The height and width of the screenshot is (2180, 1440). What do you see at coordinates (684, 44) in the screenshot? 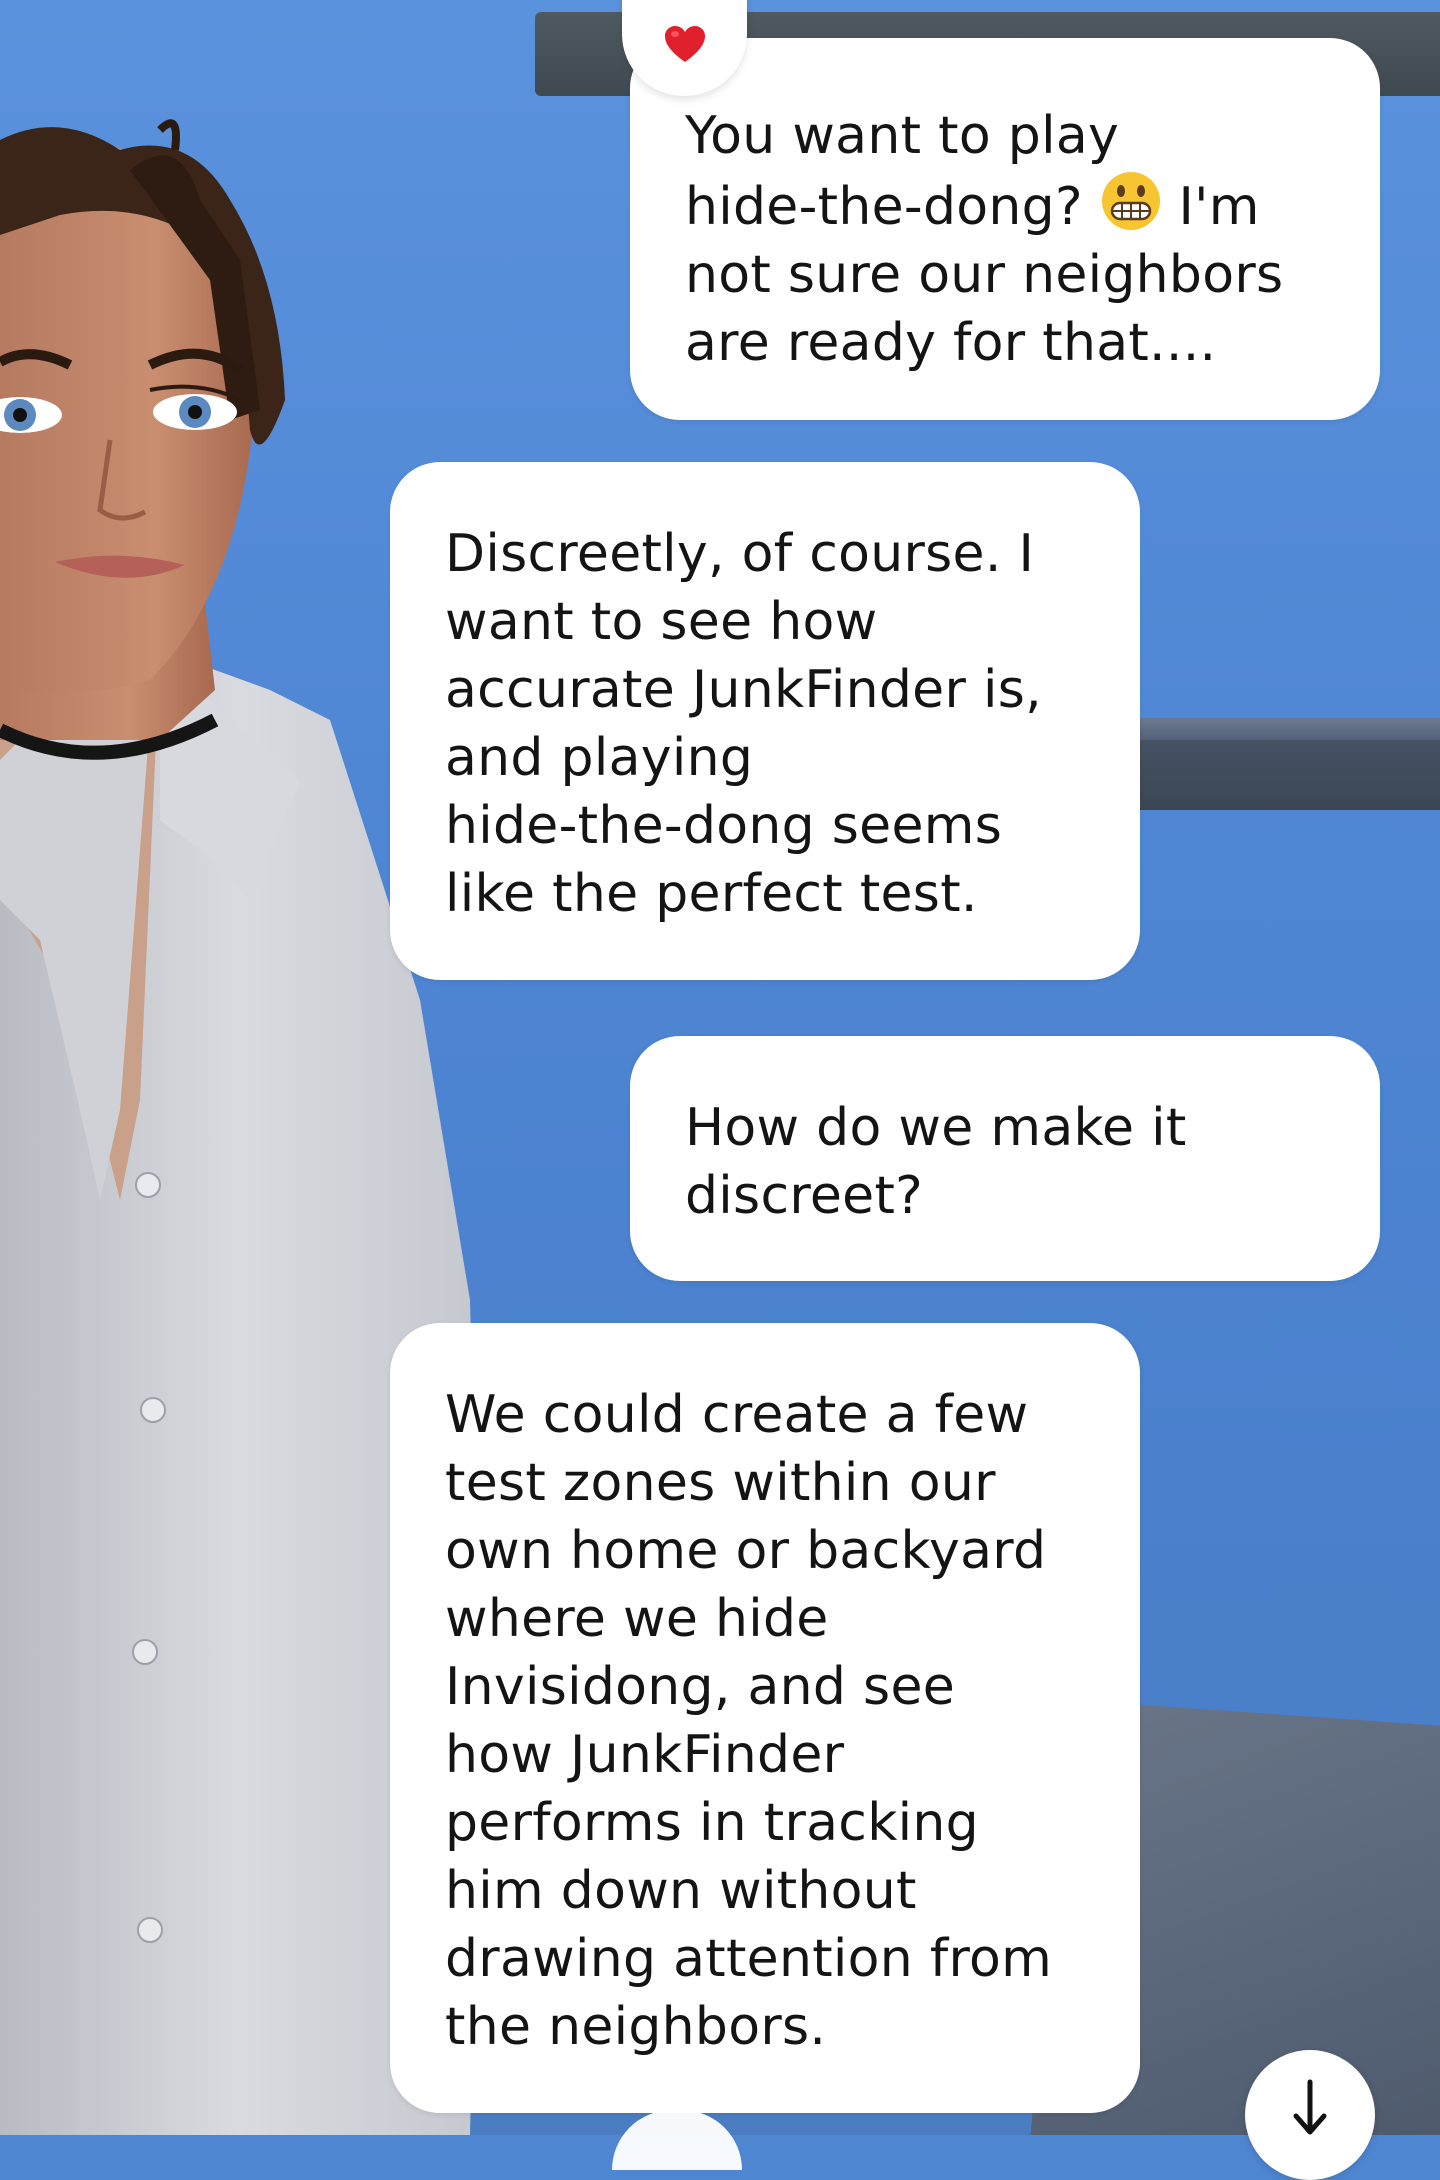
I see `heart-icon` at bounding box center [684, 44].